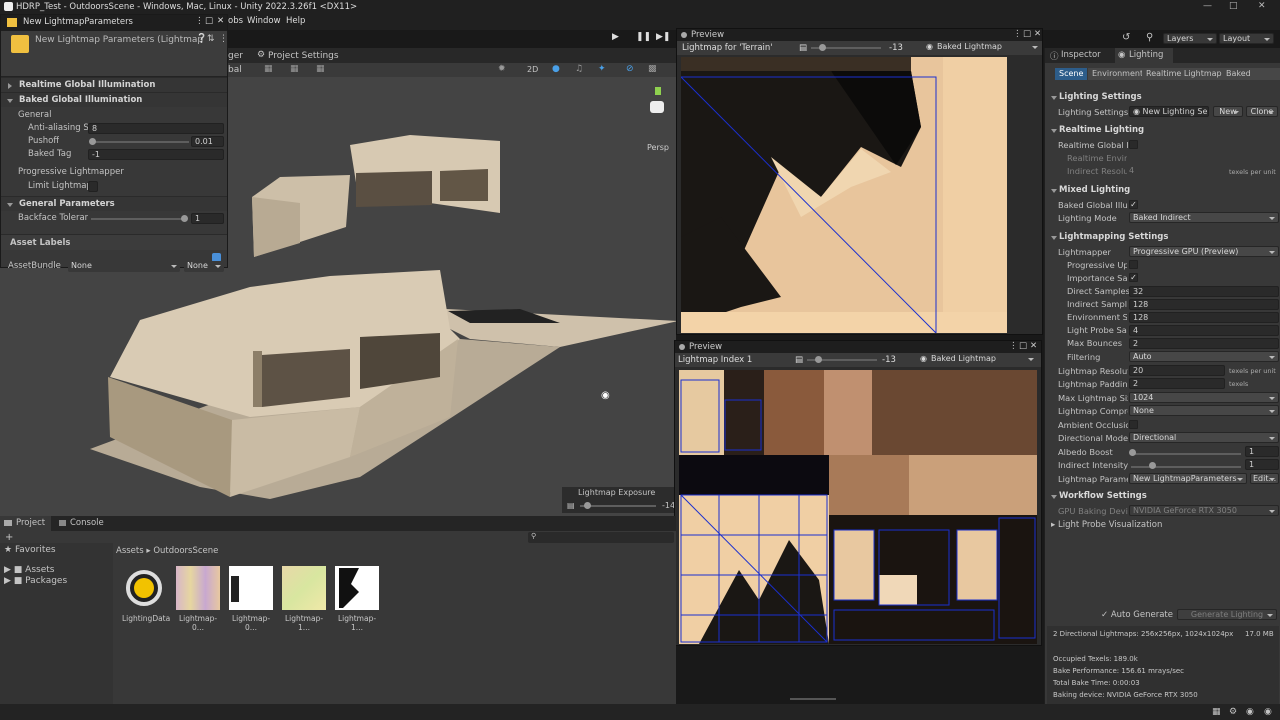 The height and width of the screenshot is (720, 1280). Describe the element at coordinates (235, 21) in the screenshot. I see `menu-item-jobs: obs` at that location.